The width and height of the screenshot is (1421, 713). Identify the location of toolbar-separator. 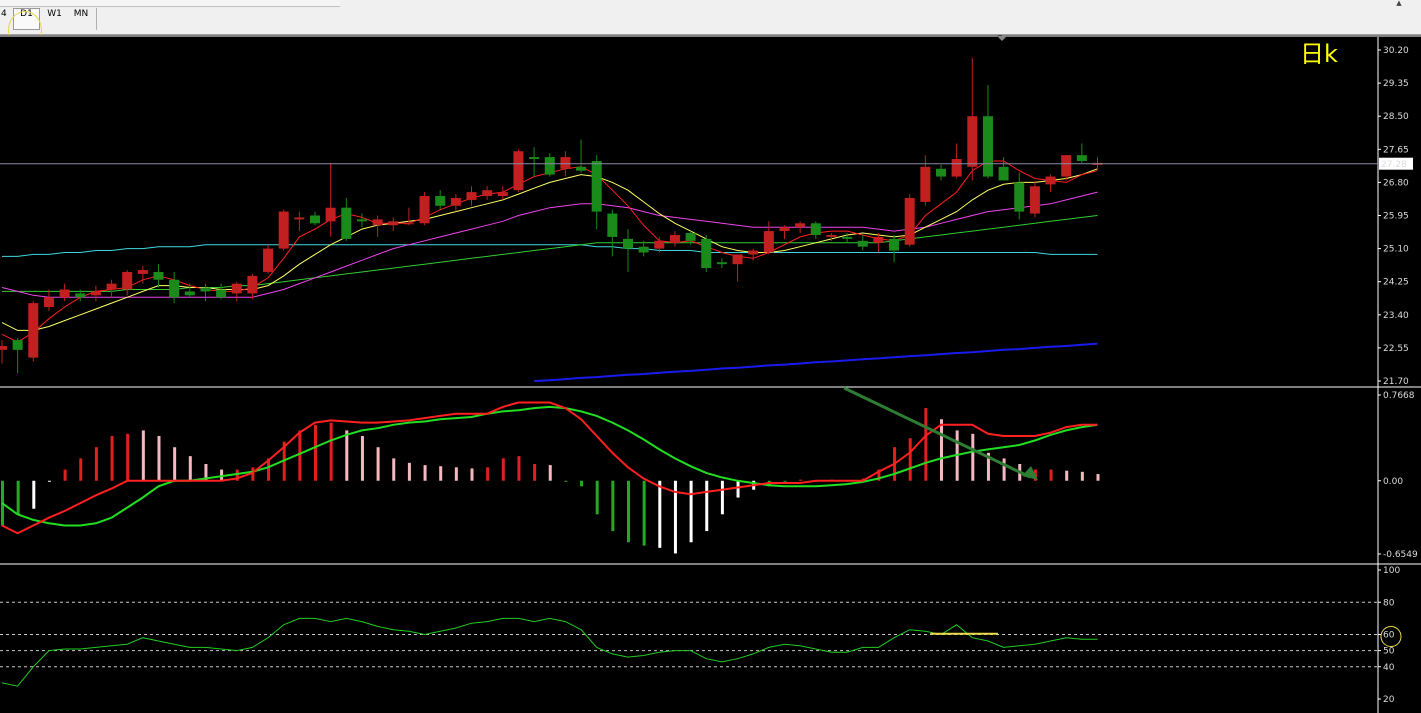
(96, 19).